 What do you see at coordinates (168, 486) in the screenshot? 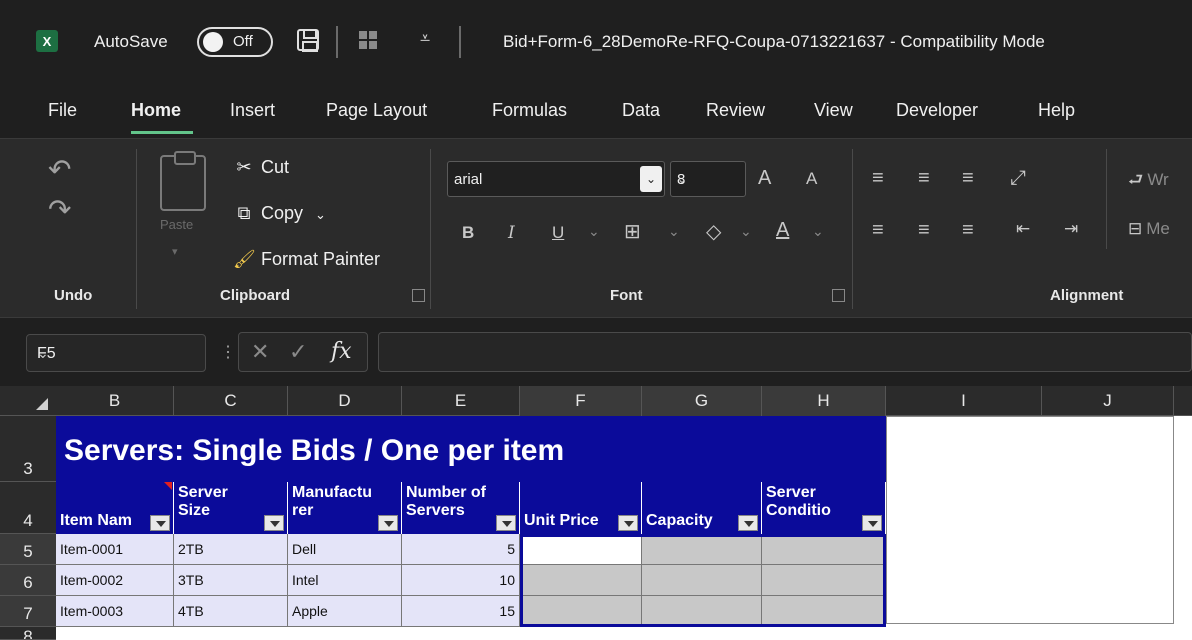
I see `comment-indicator-icon` at bounding box center [168, 486].